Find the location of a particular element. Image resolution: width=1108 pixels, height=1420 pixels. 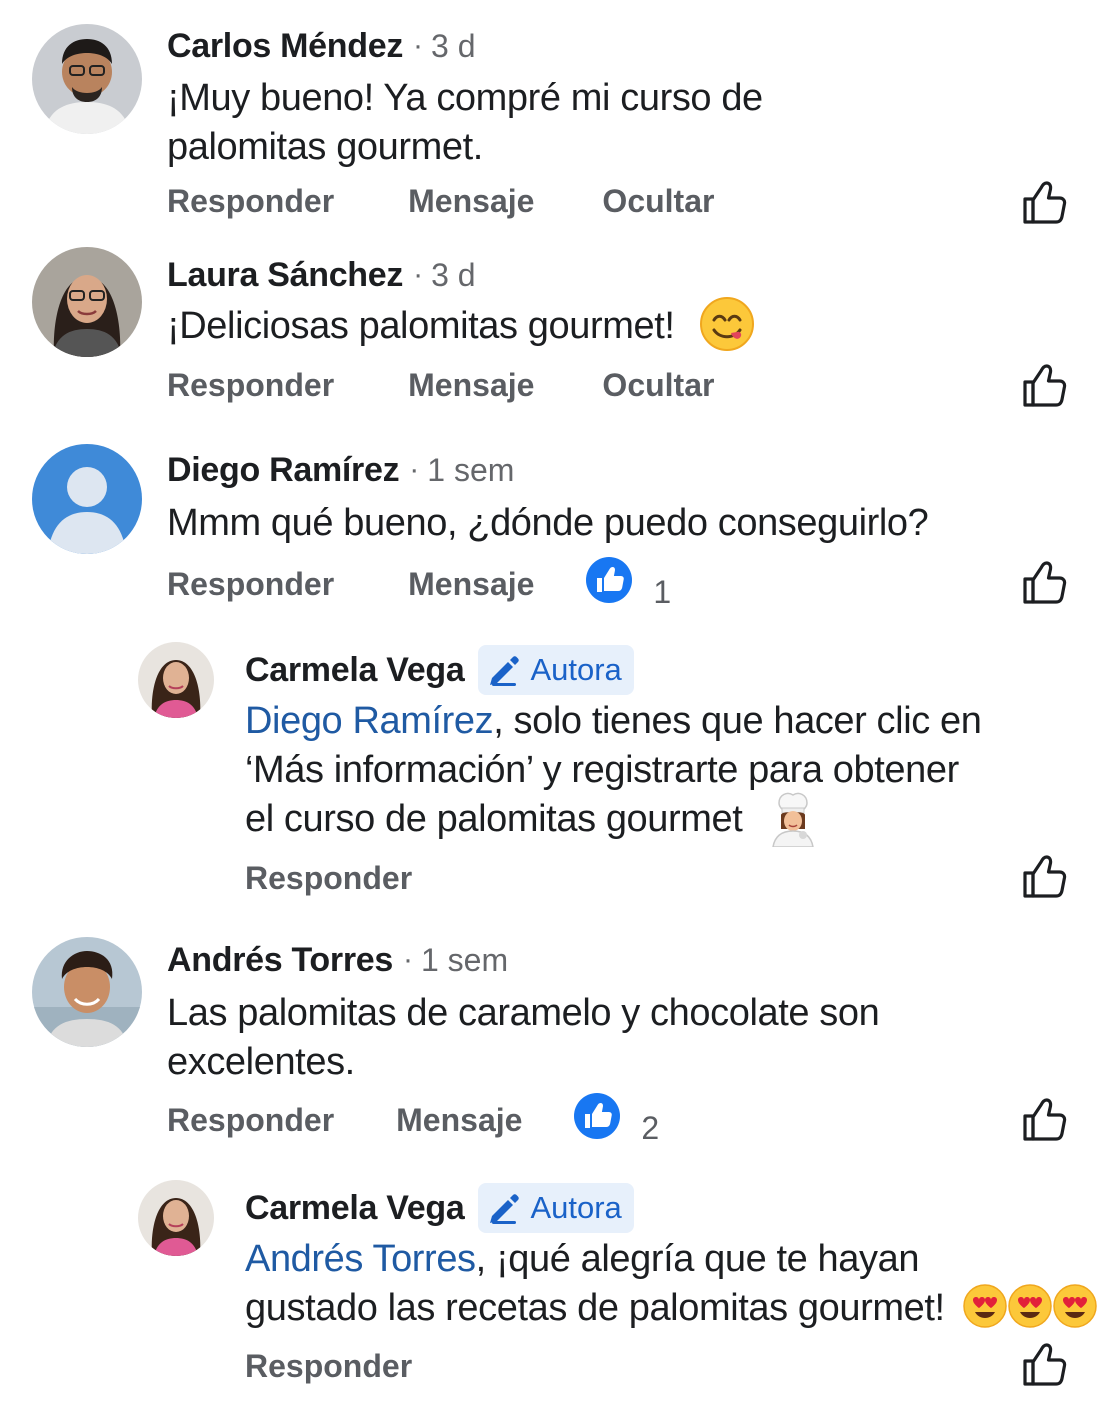

comment-text-segment: , ¡qué alegría que te hayan is located at coordinates (697, 1259).